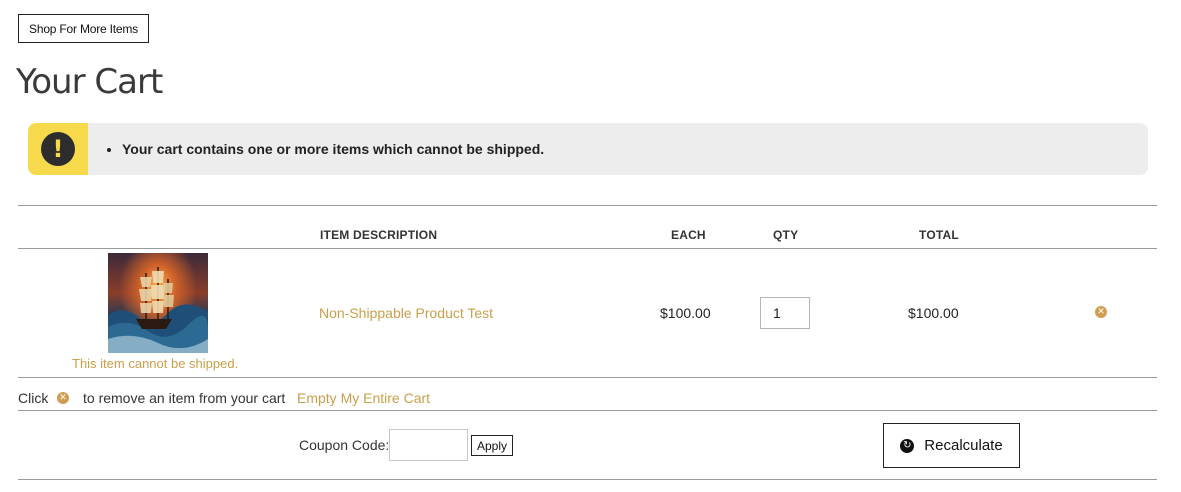 Image resolution: width=1181 pixels, height=492 pixels. Describe the element at coordinates (587, 377) in the screenshot. I see `table-bottom-divider` at that location.